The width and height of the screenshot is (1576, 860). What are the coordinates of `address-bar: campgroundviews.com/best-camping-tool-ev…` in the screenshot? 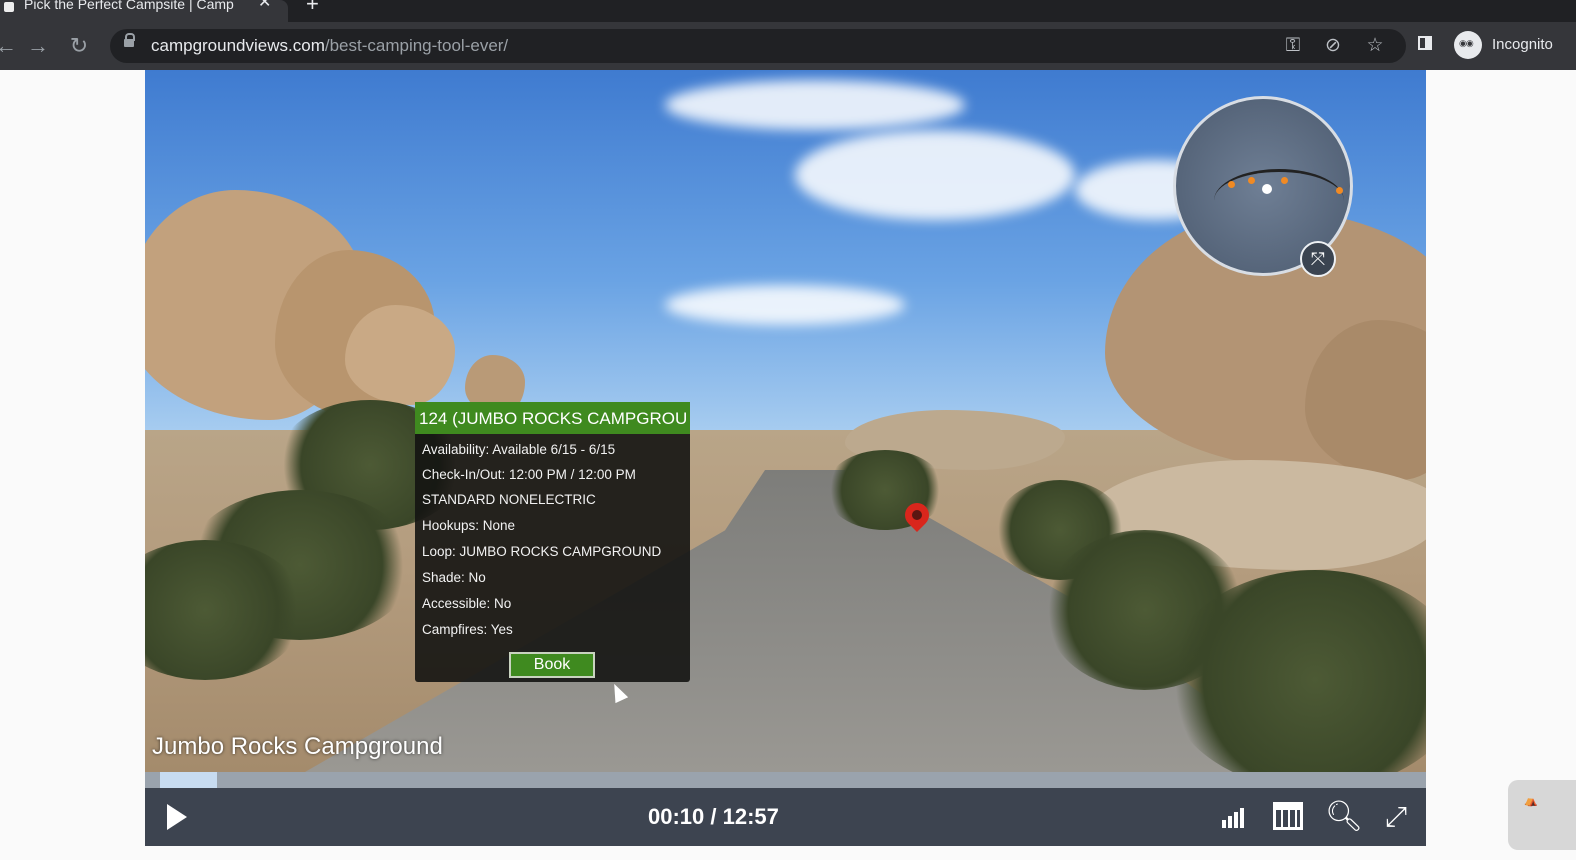 It's located at (758, 46).